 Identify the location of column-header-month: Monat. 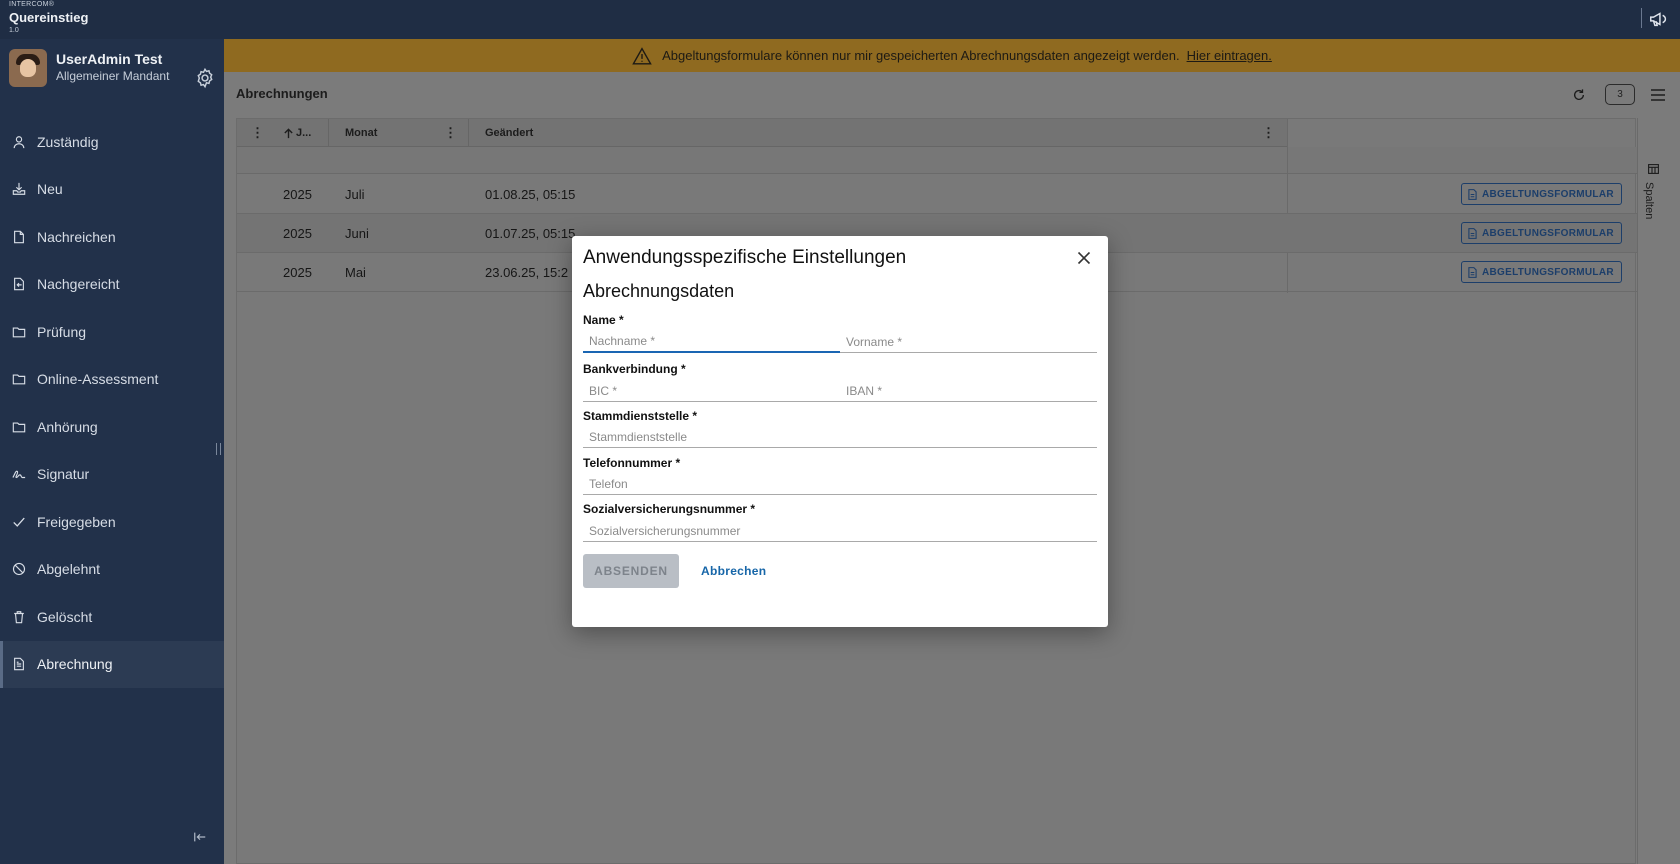
(361, 133).